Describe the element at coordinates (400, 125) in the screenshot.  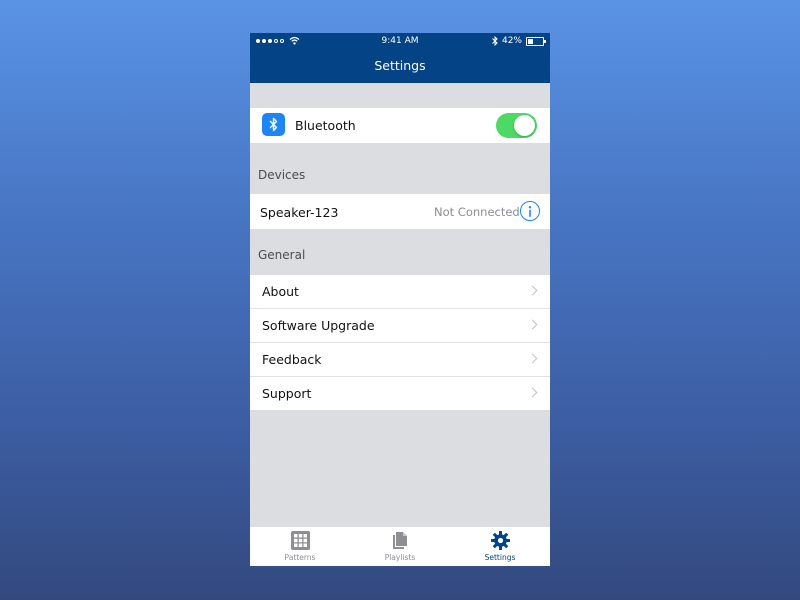
I see `bluetooth-row: Bluetooth` at that location.